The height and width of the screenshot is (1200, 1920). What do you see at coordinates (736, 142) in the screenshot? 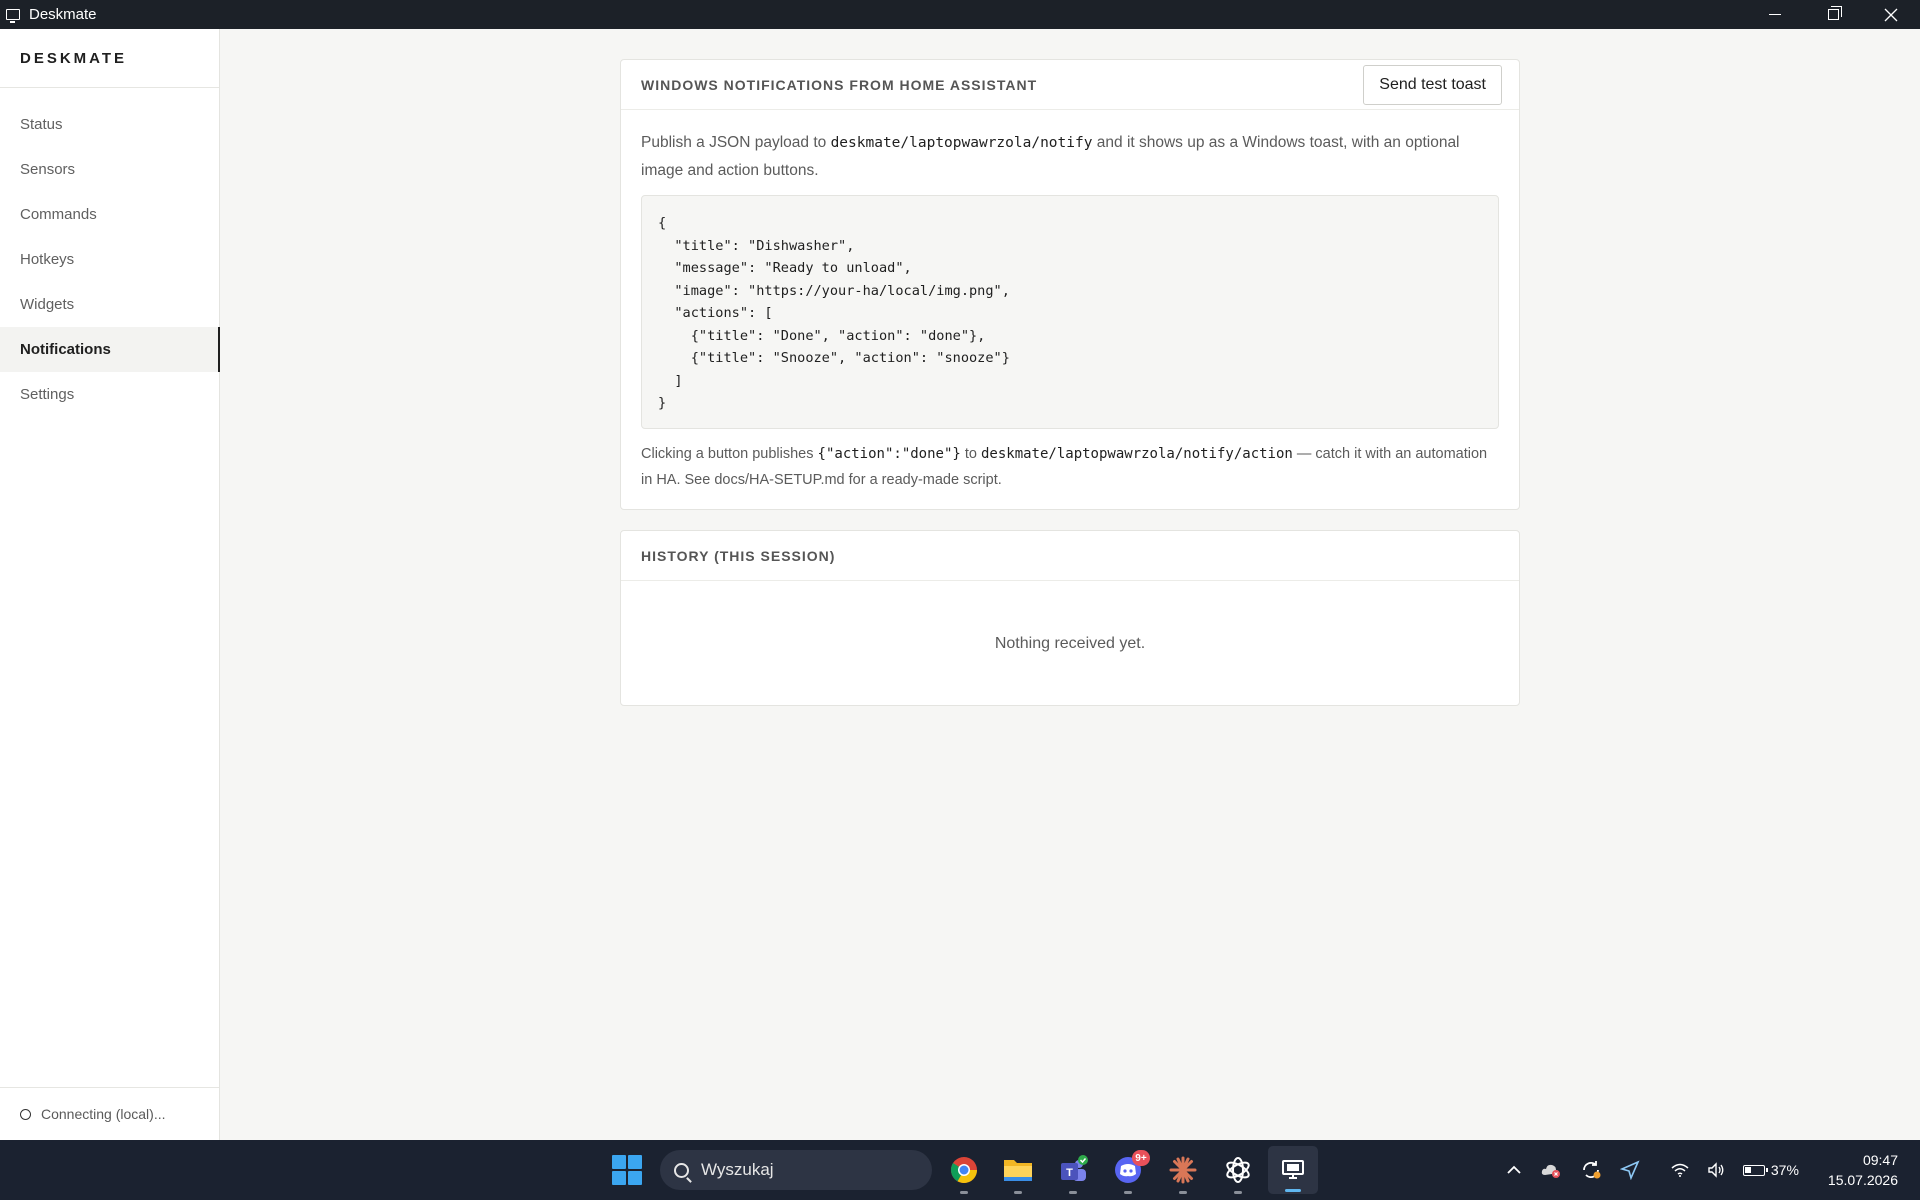
I see `desc-text: Publish a JSON payload to` at bounding box center [736, 142].